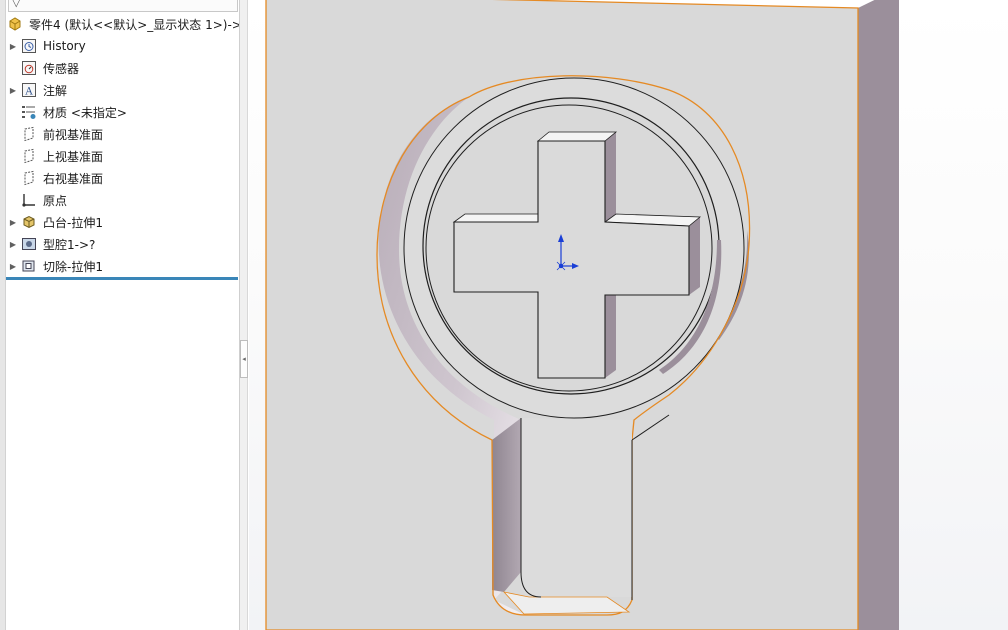 Image resolution: width=1008 pixels, height=630 pixels. What do you see at coordinates (122, 90) in the screenshot?
I see `tree-item: ▶ A 注解` at bounding box center [122, 90].